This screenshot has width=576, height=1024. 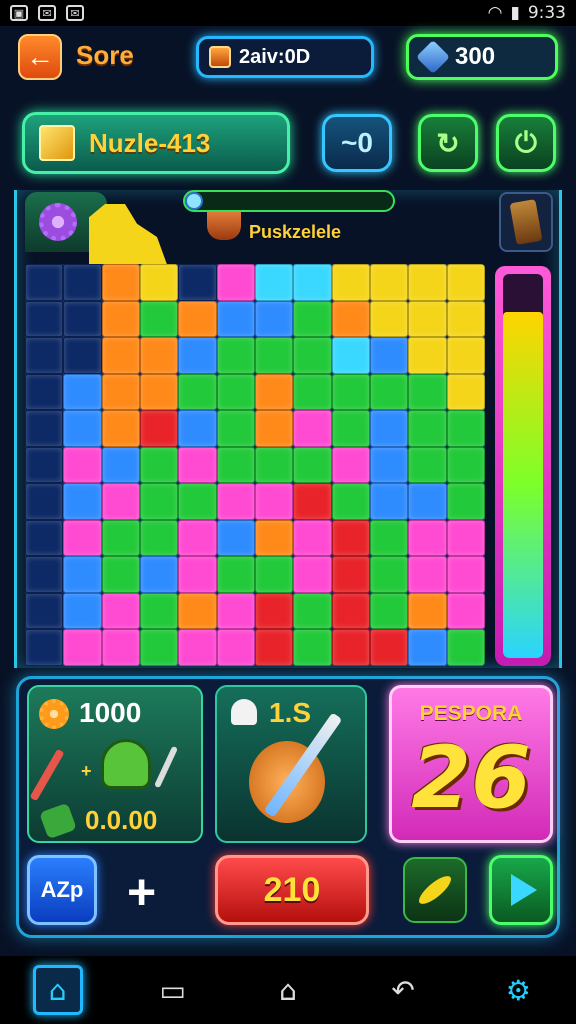 I want to click on redo-button: ↻, so click(x=448, y=143).